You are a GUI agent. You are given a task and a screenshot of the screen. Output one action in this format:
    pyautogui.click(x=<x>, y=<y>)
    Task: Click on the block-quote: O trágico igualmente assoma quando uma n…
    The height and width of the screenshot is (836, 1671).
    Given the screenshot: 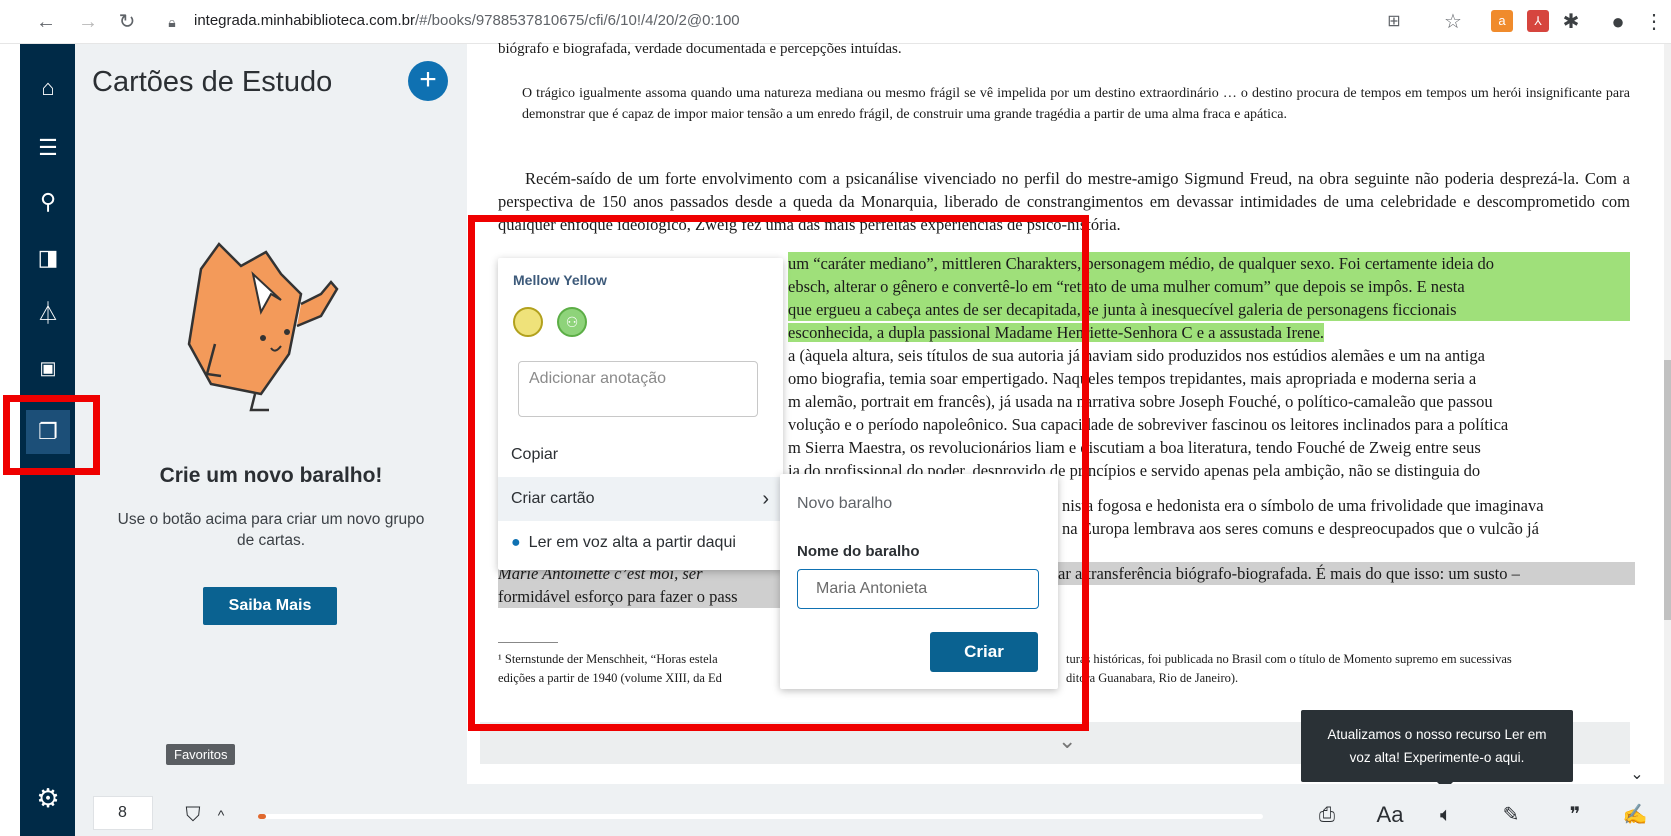 What is the action you would take?
    pyautogui.click(x=1076, y=104)
    